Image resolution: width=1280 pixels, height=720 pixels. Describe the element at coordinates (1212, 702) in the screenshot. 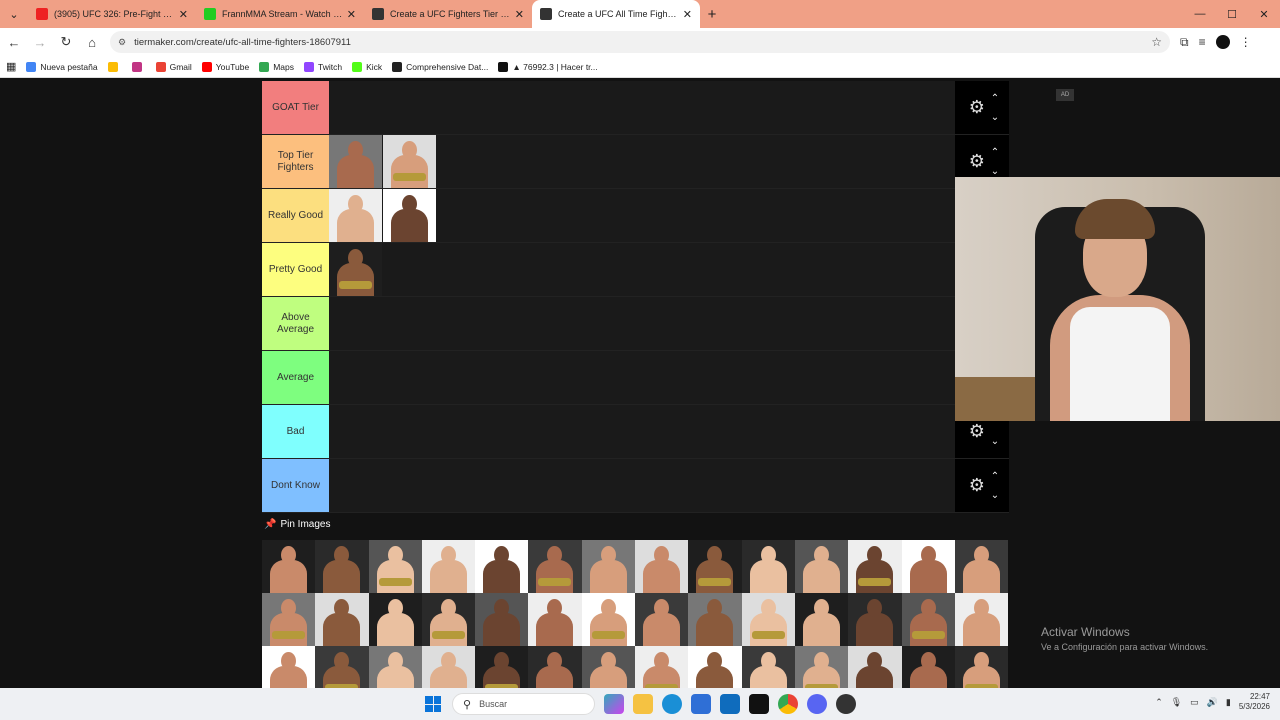

I see `volume-icon: 🔊` at that location.